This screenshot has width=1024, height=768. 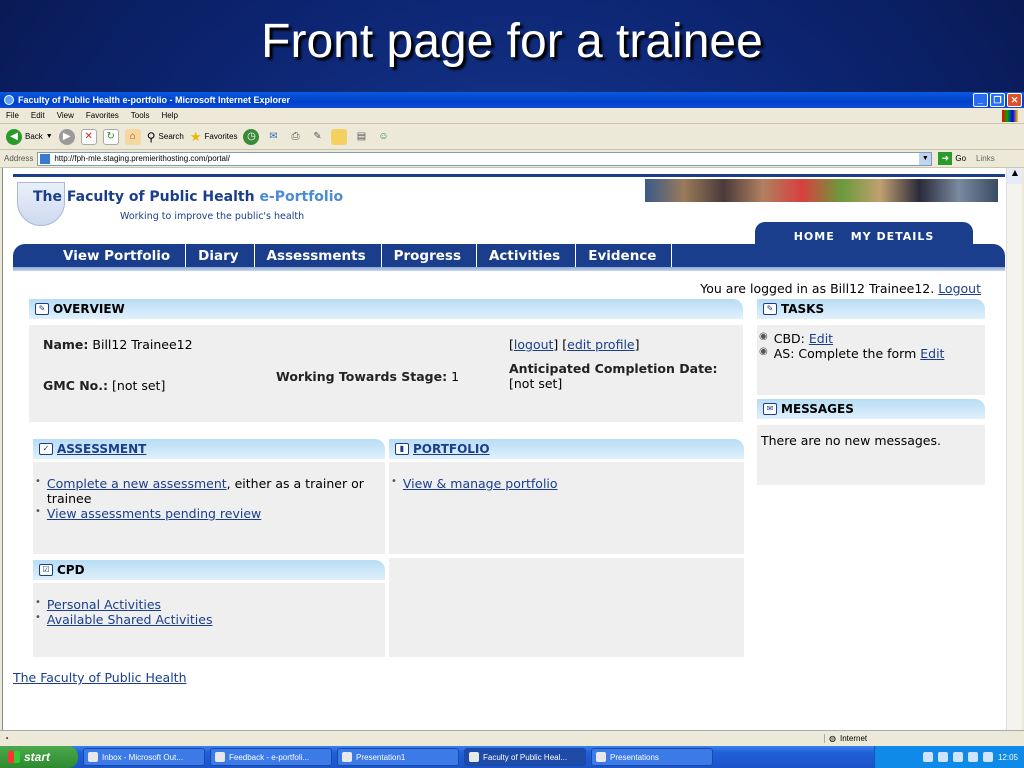 I want to click on overview-logout-link: logout, so click(x=534, y=344).